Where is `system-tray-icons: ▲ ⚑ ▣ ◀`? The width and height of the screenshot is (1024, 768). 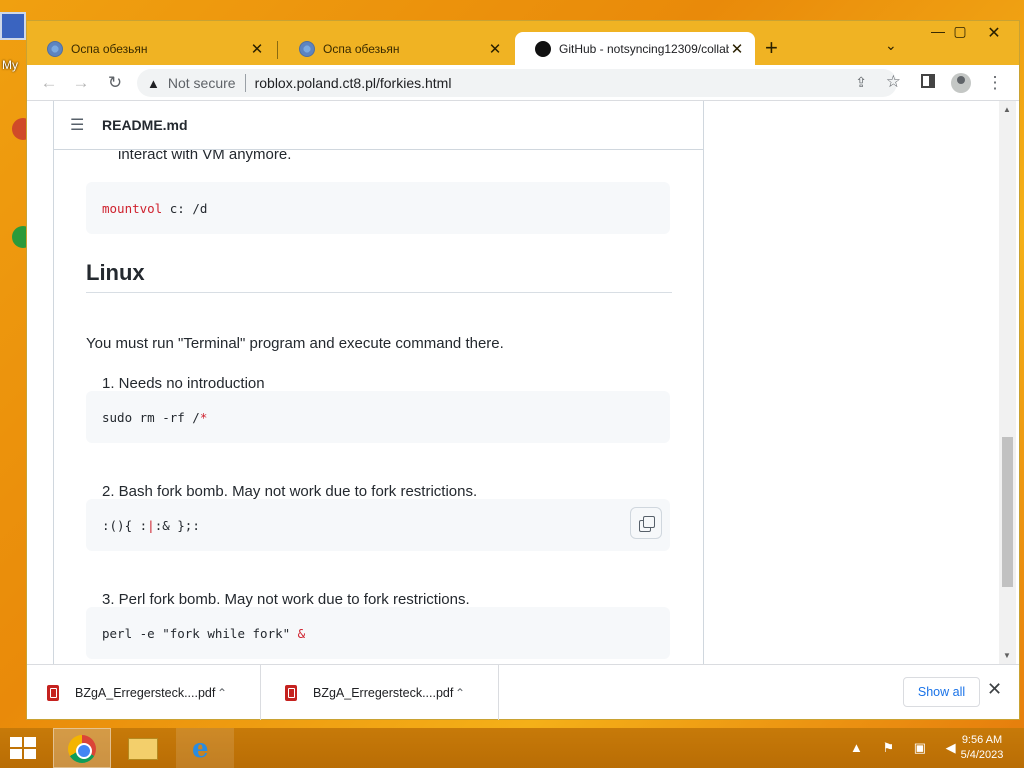 system-tray-icons: ▲ ⚑ ▣ ◀ is located at coordinates (907, 748).